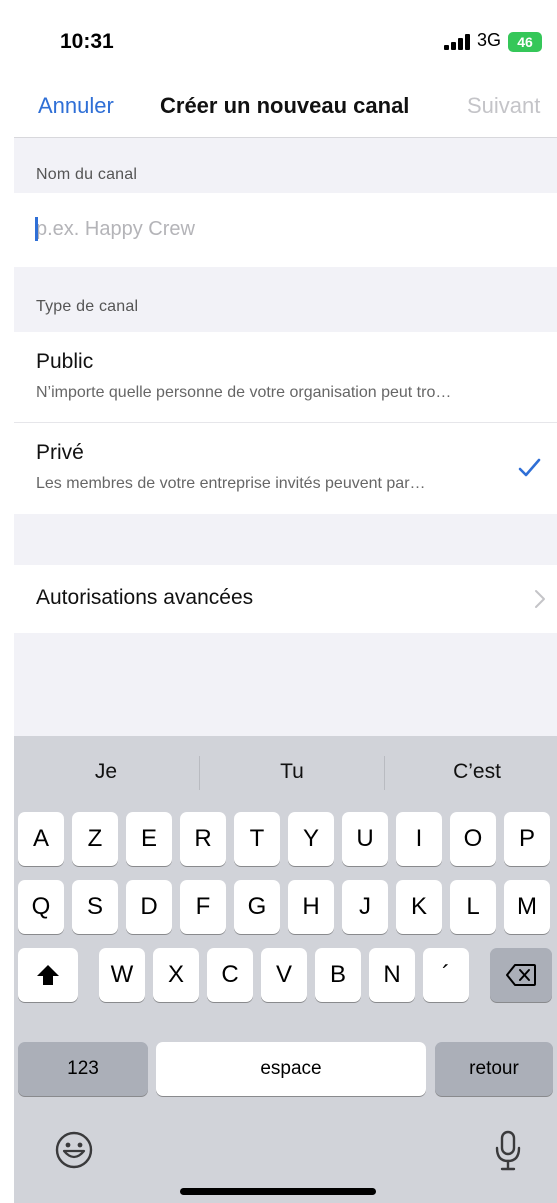 This screenshot has height=1203, width=557. I want to click on chevron-right-icon, so click(540, 599).